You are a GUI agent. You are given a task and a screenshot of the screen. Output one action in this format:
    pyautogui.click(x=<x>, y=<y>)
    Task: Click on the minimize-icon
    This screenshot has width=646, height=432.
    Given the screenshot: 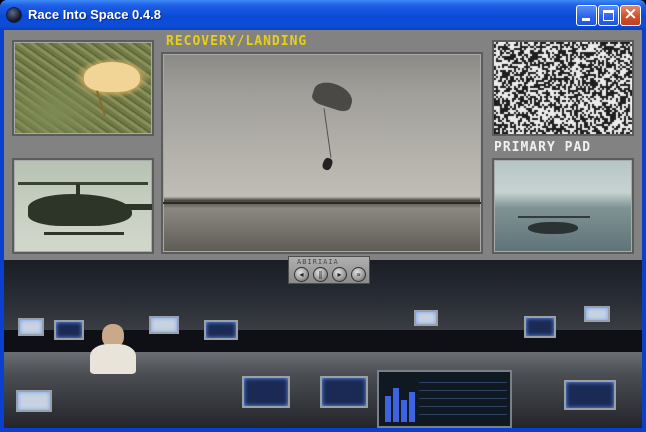 What is the action you would take?
    pyautogui.click(x=586, y=19)
    